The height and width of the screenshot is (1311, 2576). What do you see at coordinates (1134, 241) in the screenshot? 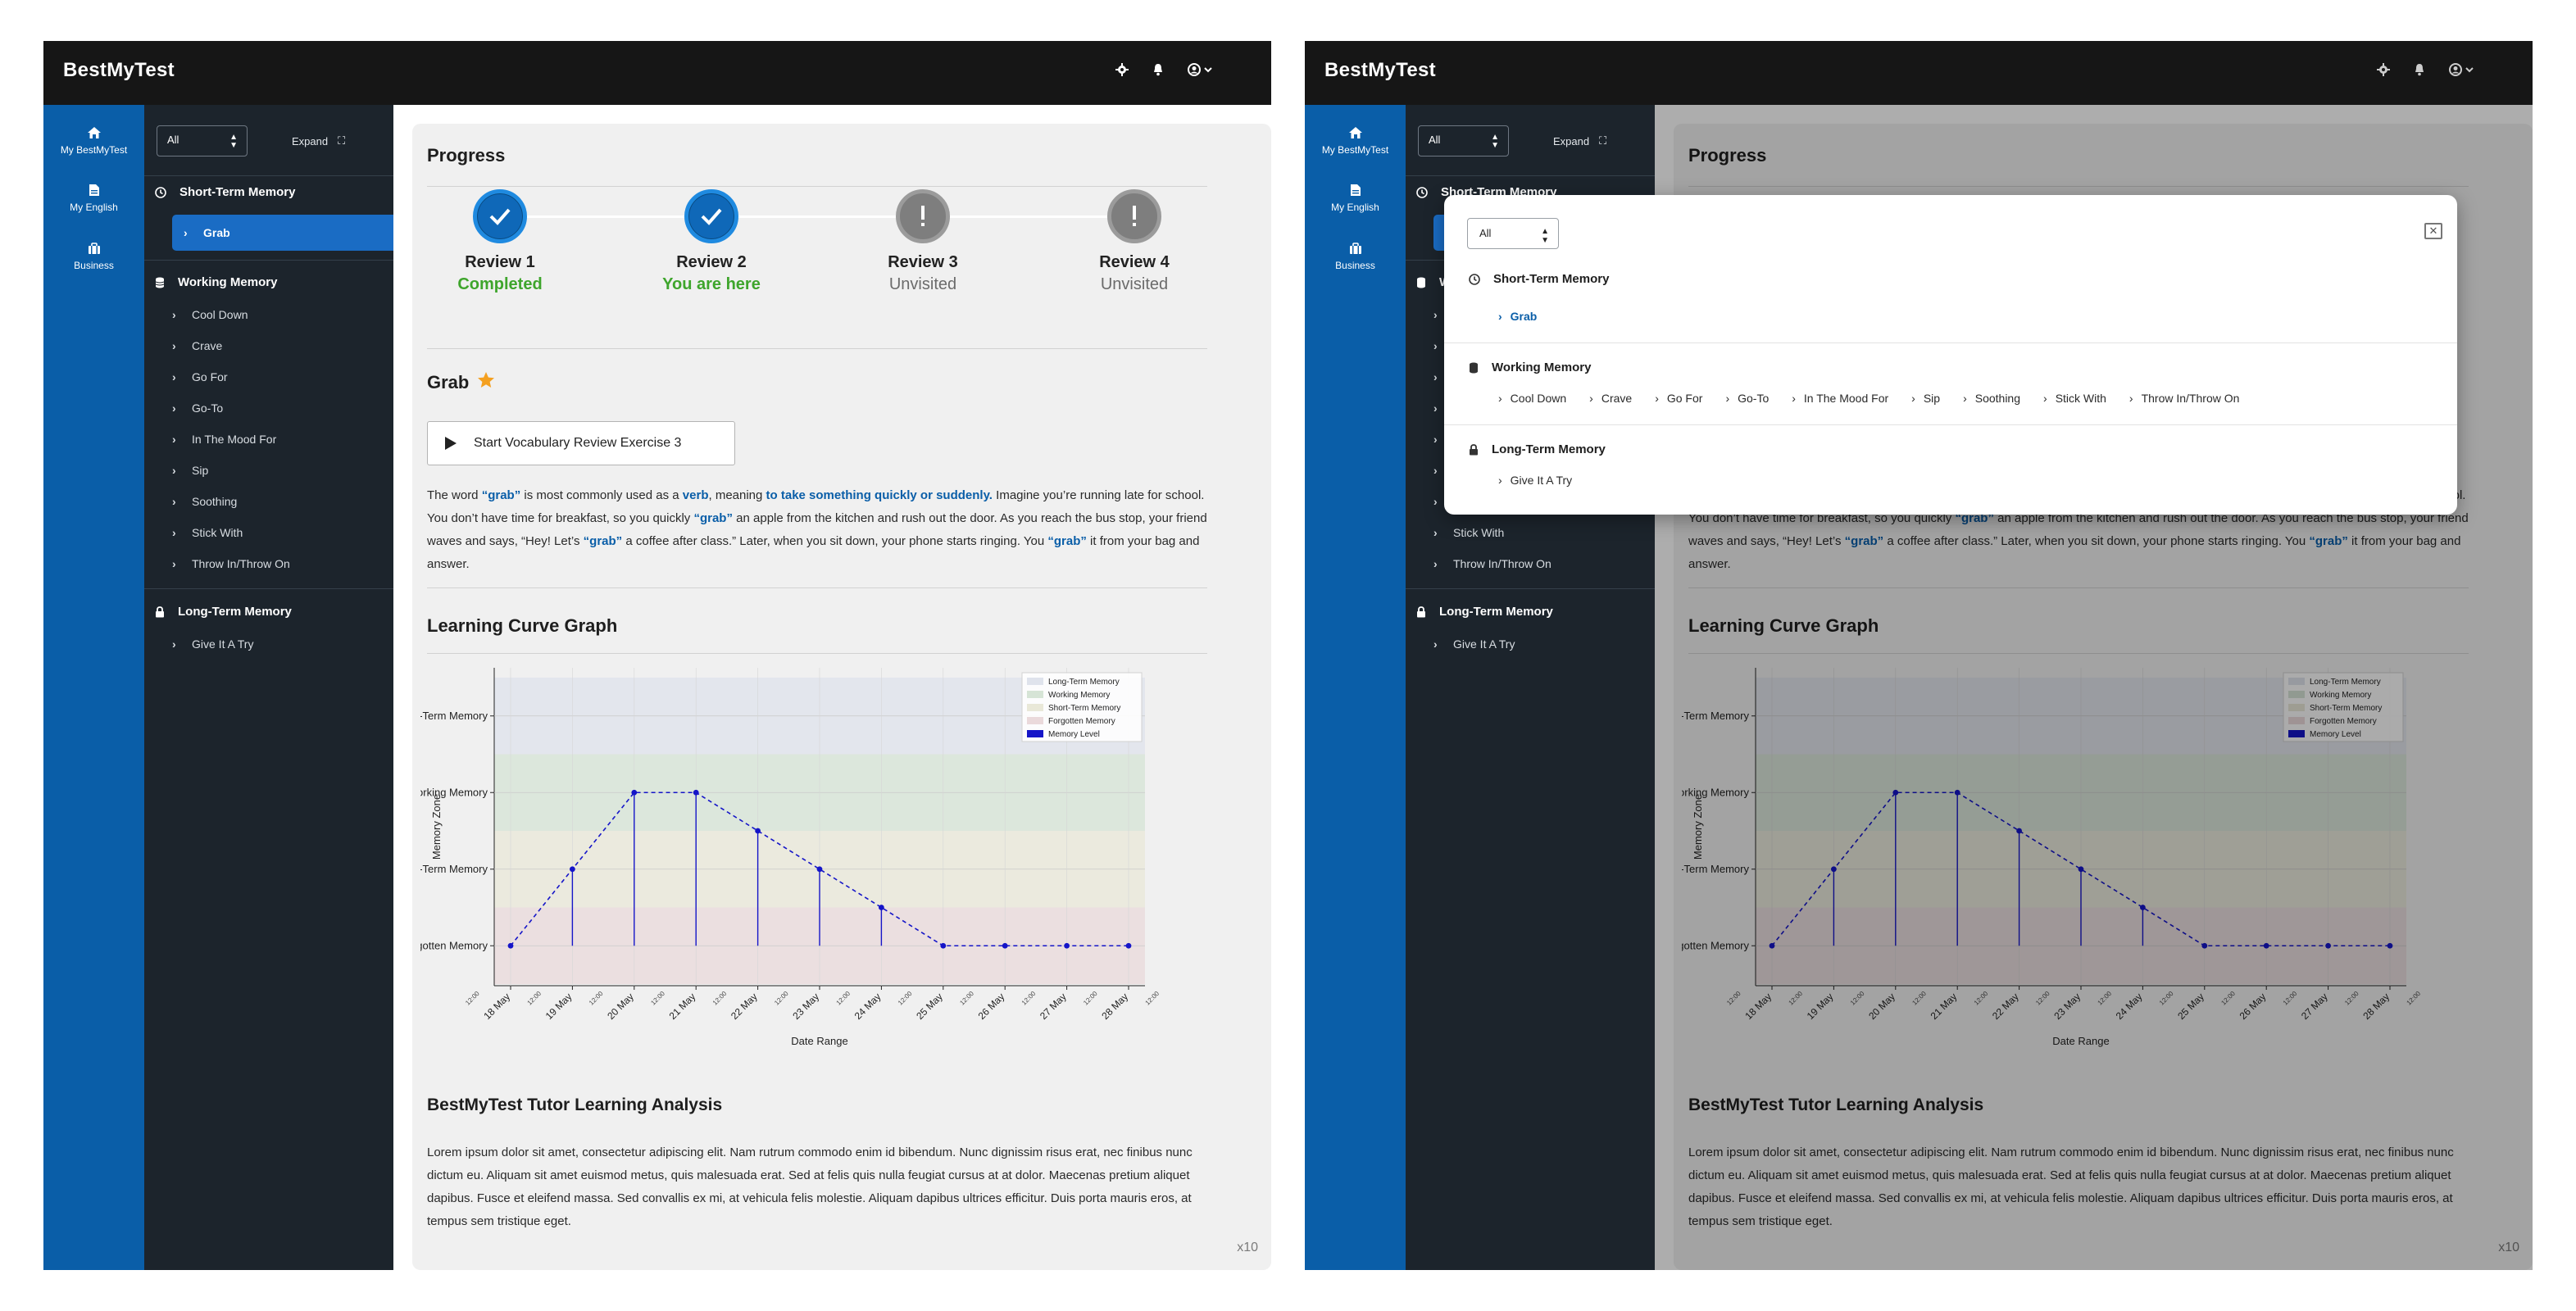
I see `progress-step-4: Review 4 Unvisited` at bounding box center [1134, 241].